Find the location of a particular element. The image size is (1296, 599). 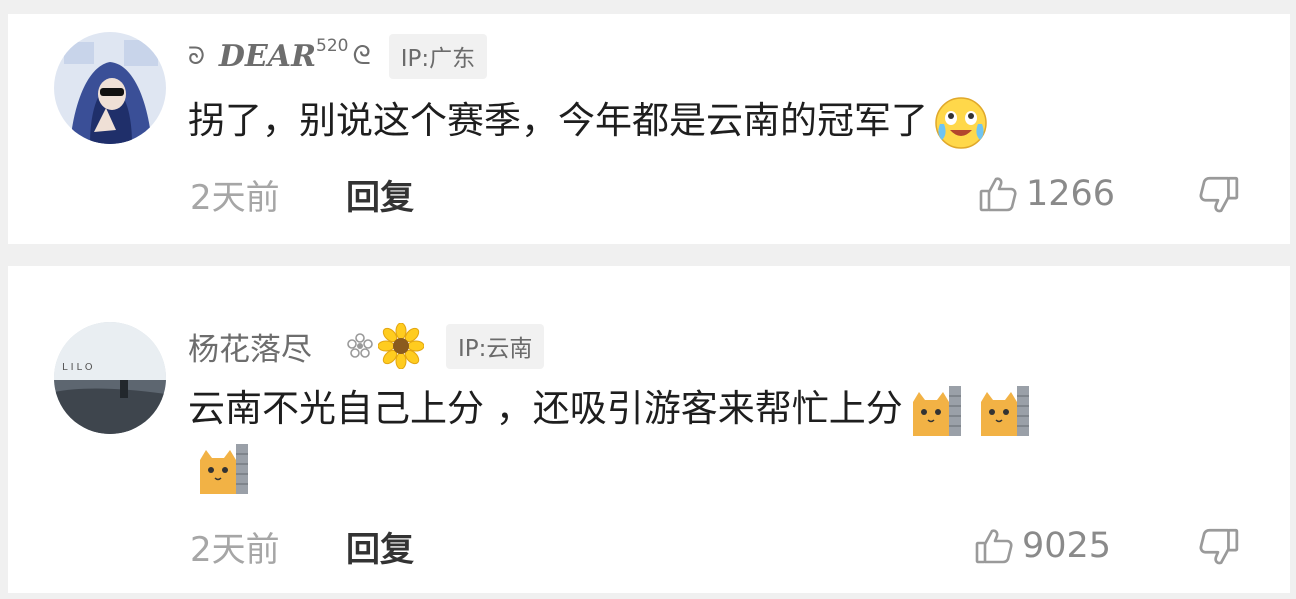

flower-outline-icon is located at coordinates (360, 346).